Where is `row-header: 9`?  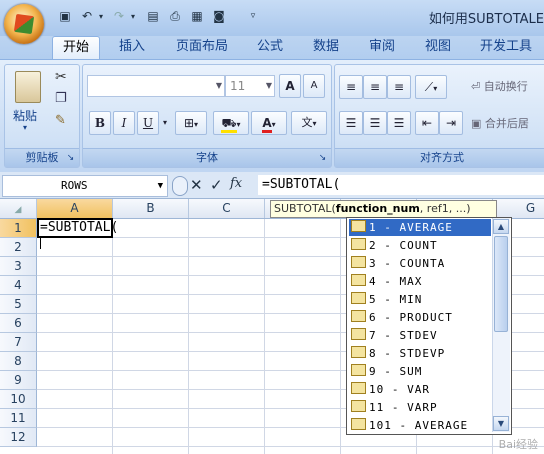 row-header: 9 is located at coordinates (18, 380).